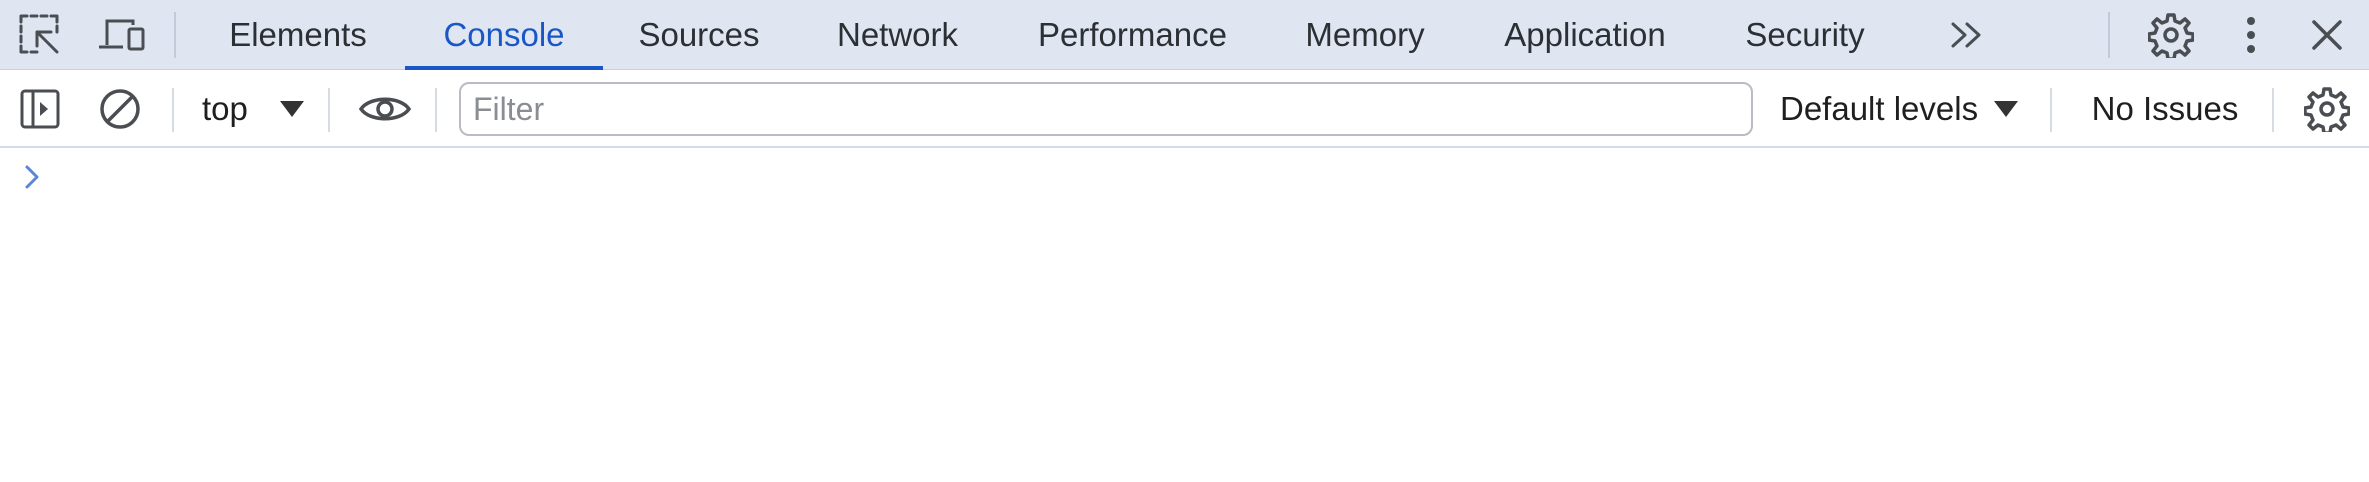 The width and height of the screenshot is (2369, 482). I want to click on filter-input, so click(1106, 109).